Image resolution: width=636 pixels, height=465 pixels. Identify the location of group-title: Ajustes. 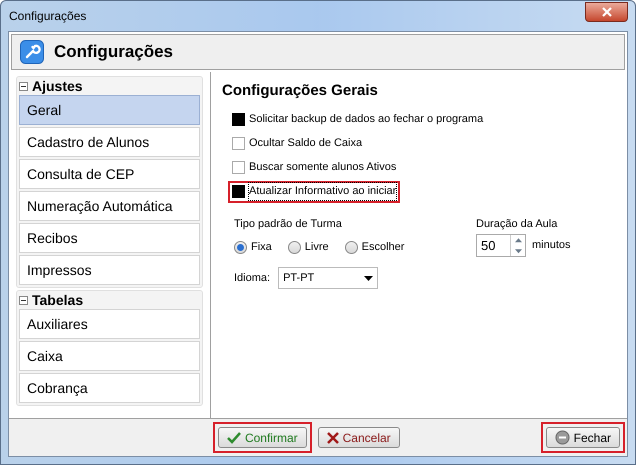
(57, 86).